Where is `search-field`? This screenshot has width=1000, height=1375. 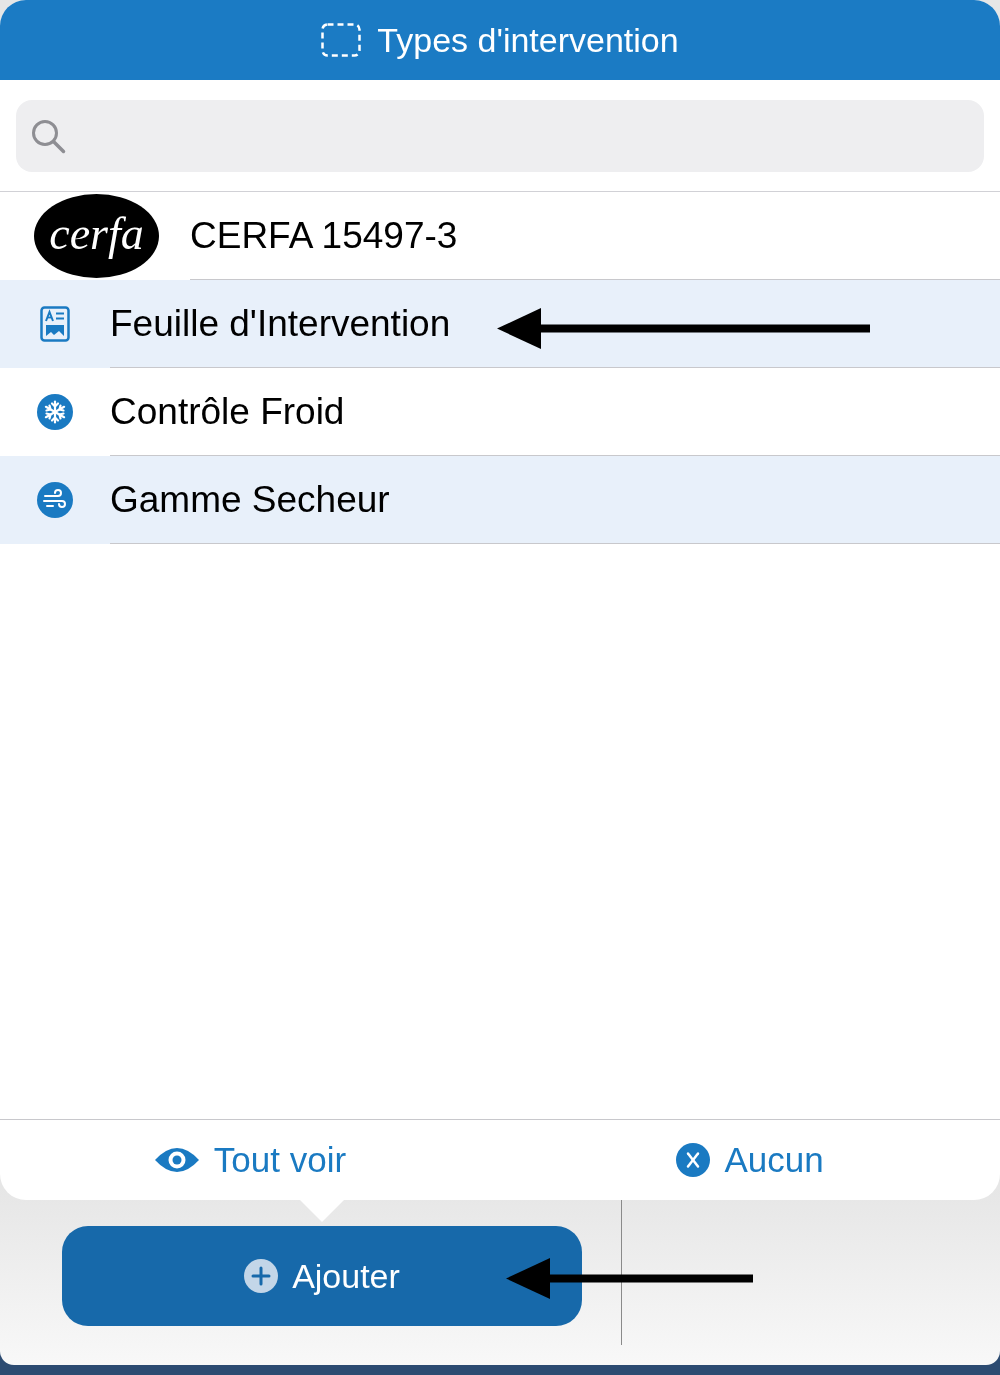 search-field is located at coordinates (500, 136).